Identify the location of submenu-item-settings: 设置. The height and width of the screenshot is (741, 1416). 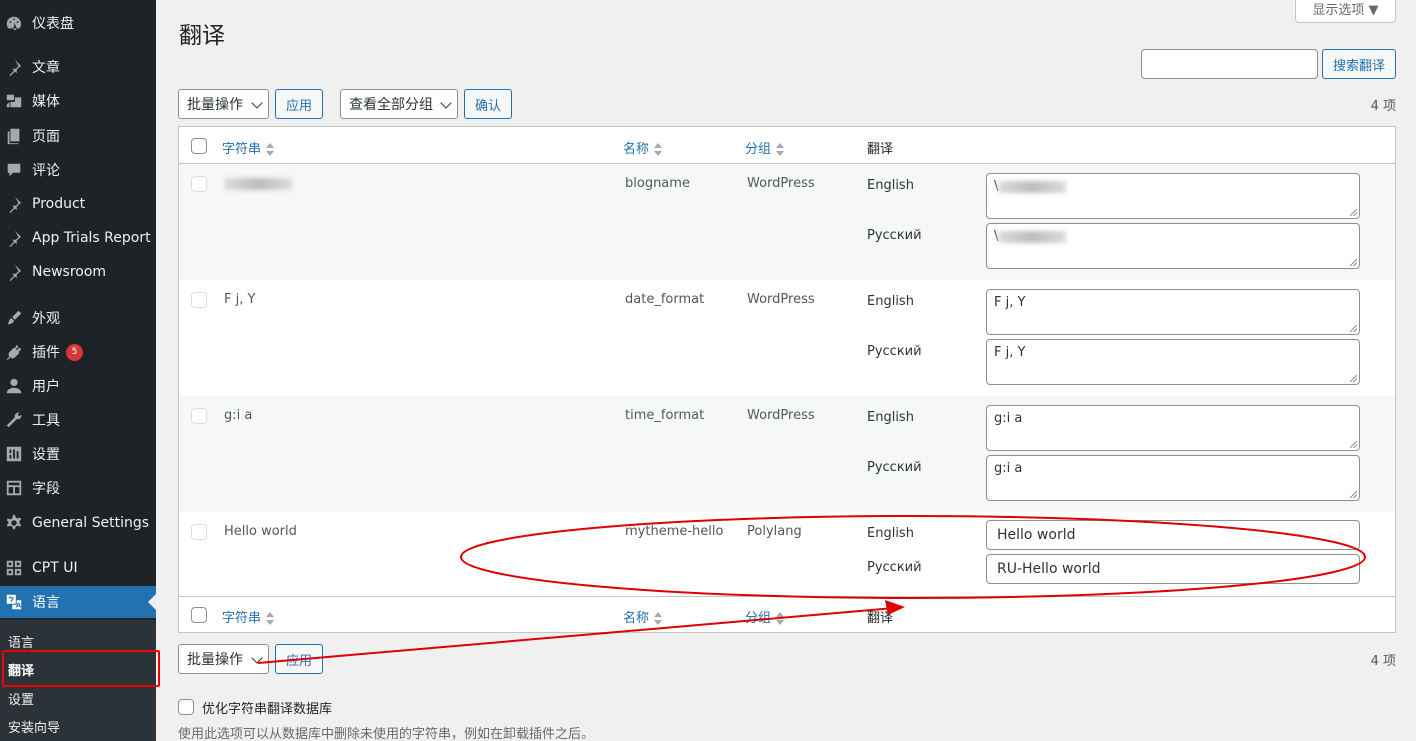
(21, 698).